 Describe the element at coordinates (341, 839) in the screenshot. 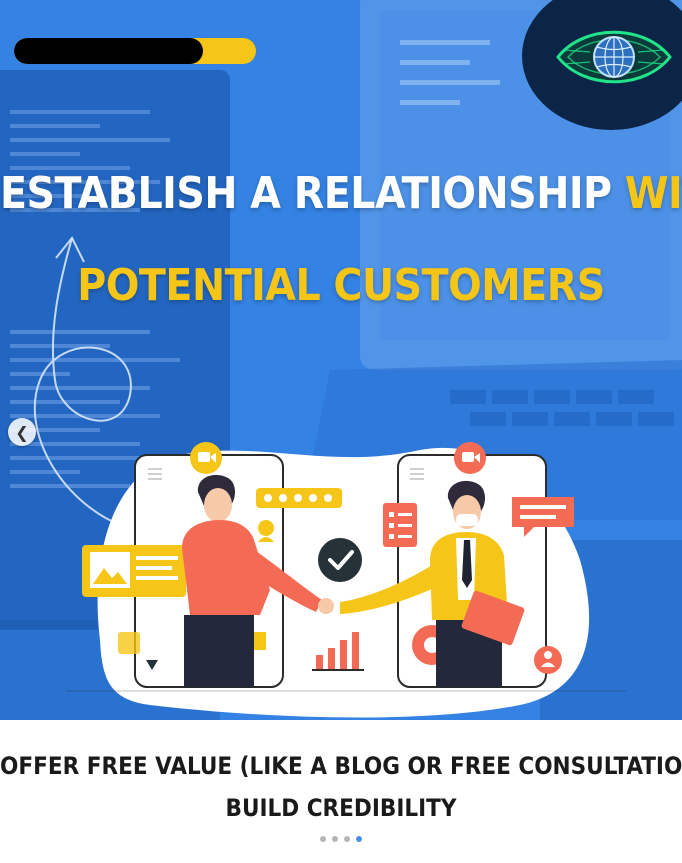

I see `carousel-dots` at that location.